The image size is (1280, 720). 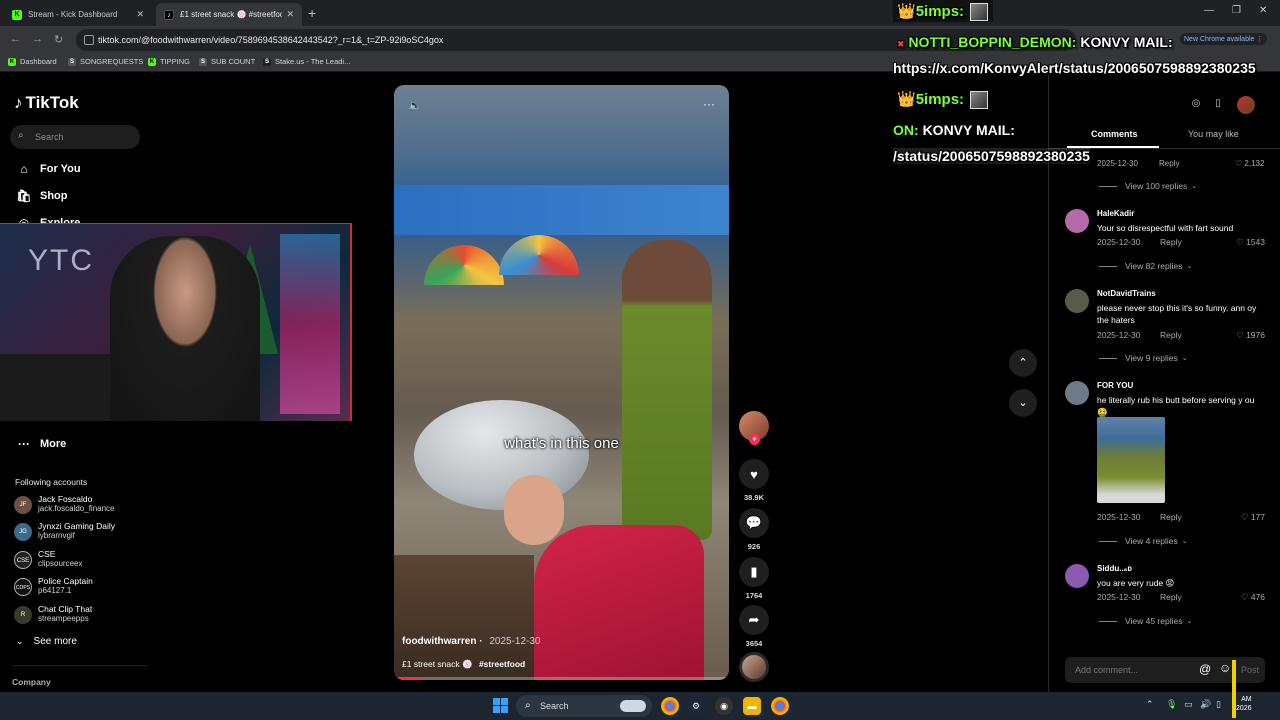 I want to click on sound-disc, so click(x=754, y=667).